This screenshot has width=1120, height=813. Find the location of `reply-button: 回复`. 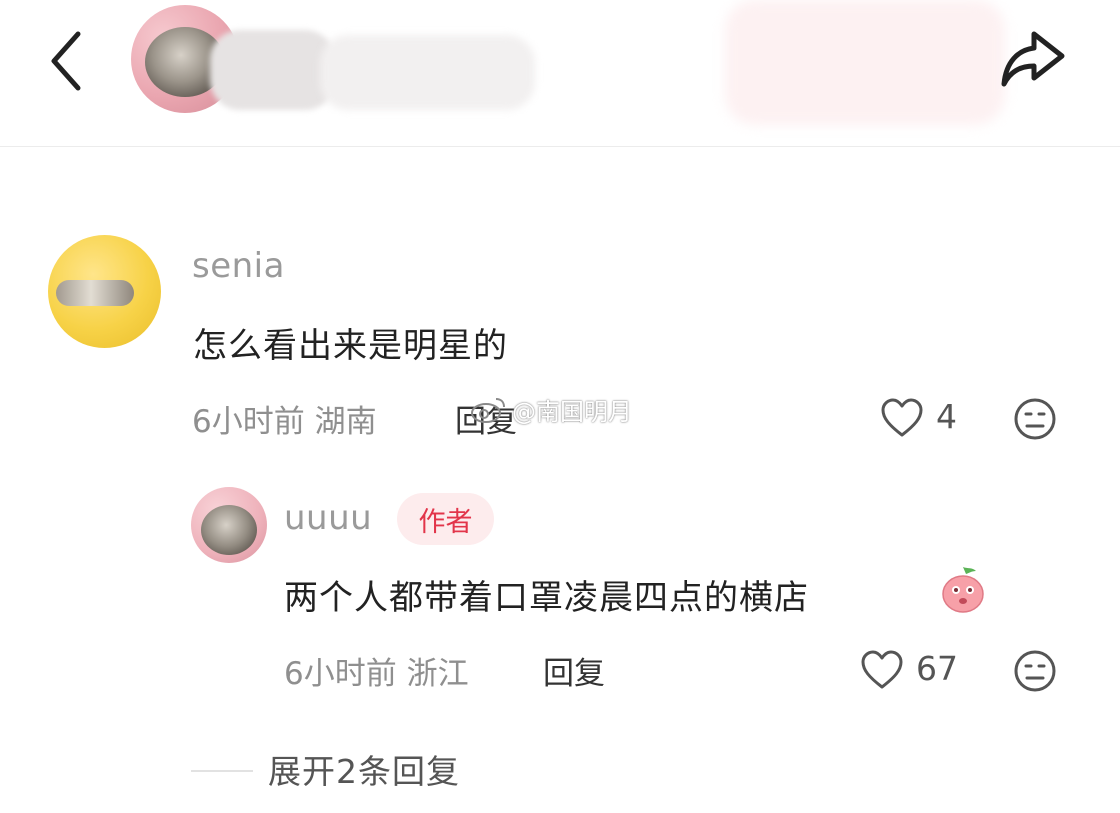

reply-button: 回复 is located at coordinates (574, 670).